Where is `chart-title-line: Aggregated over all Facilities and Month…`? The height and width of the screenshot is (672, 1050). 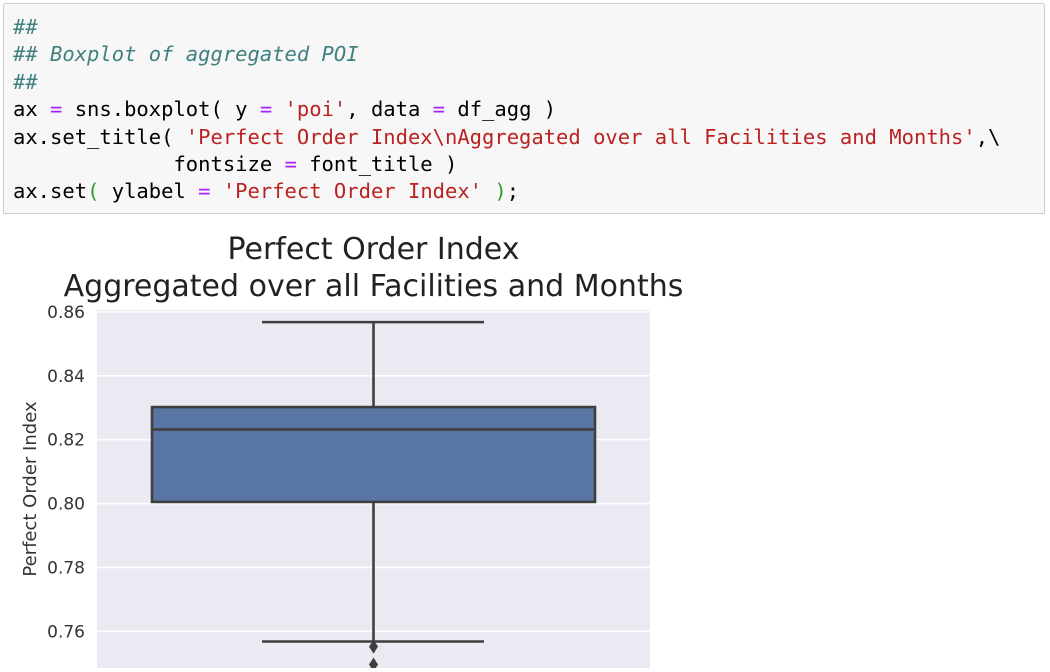
chart-title-line: Aggregated over all Facilities and Month… is located at coordinates (374, 286).